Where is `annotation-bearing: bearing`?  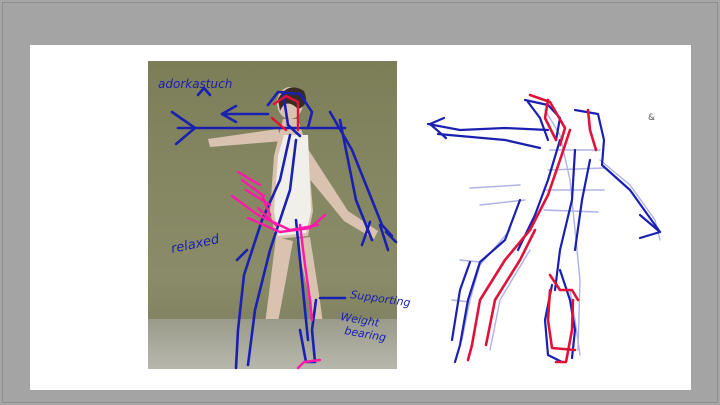
annotation-bearing: bearing is located at coordinates (365, 334).